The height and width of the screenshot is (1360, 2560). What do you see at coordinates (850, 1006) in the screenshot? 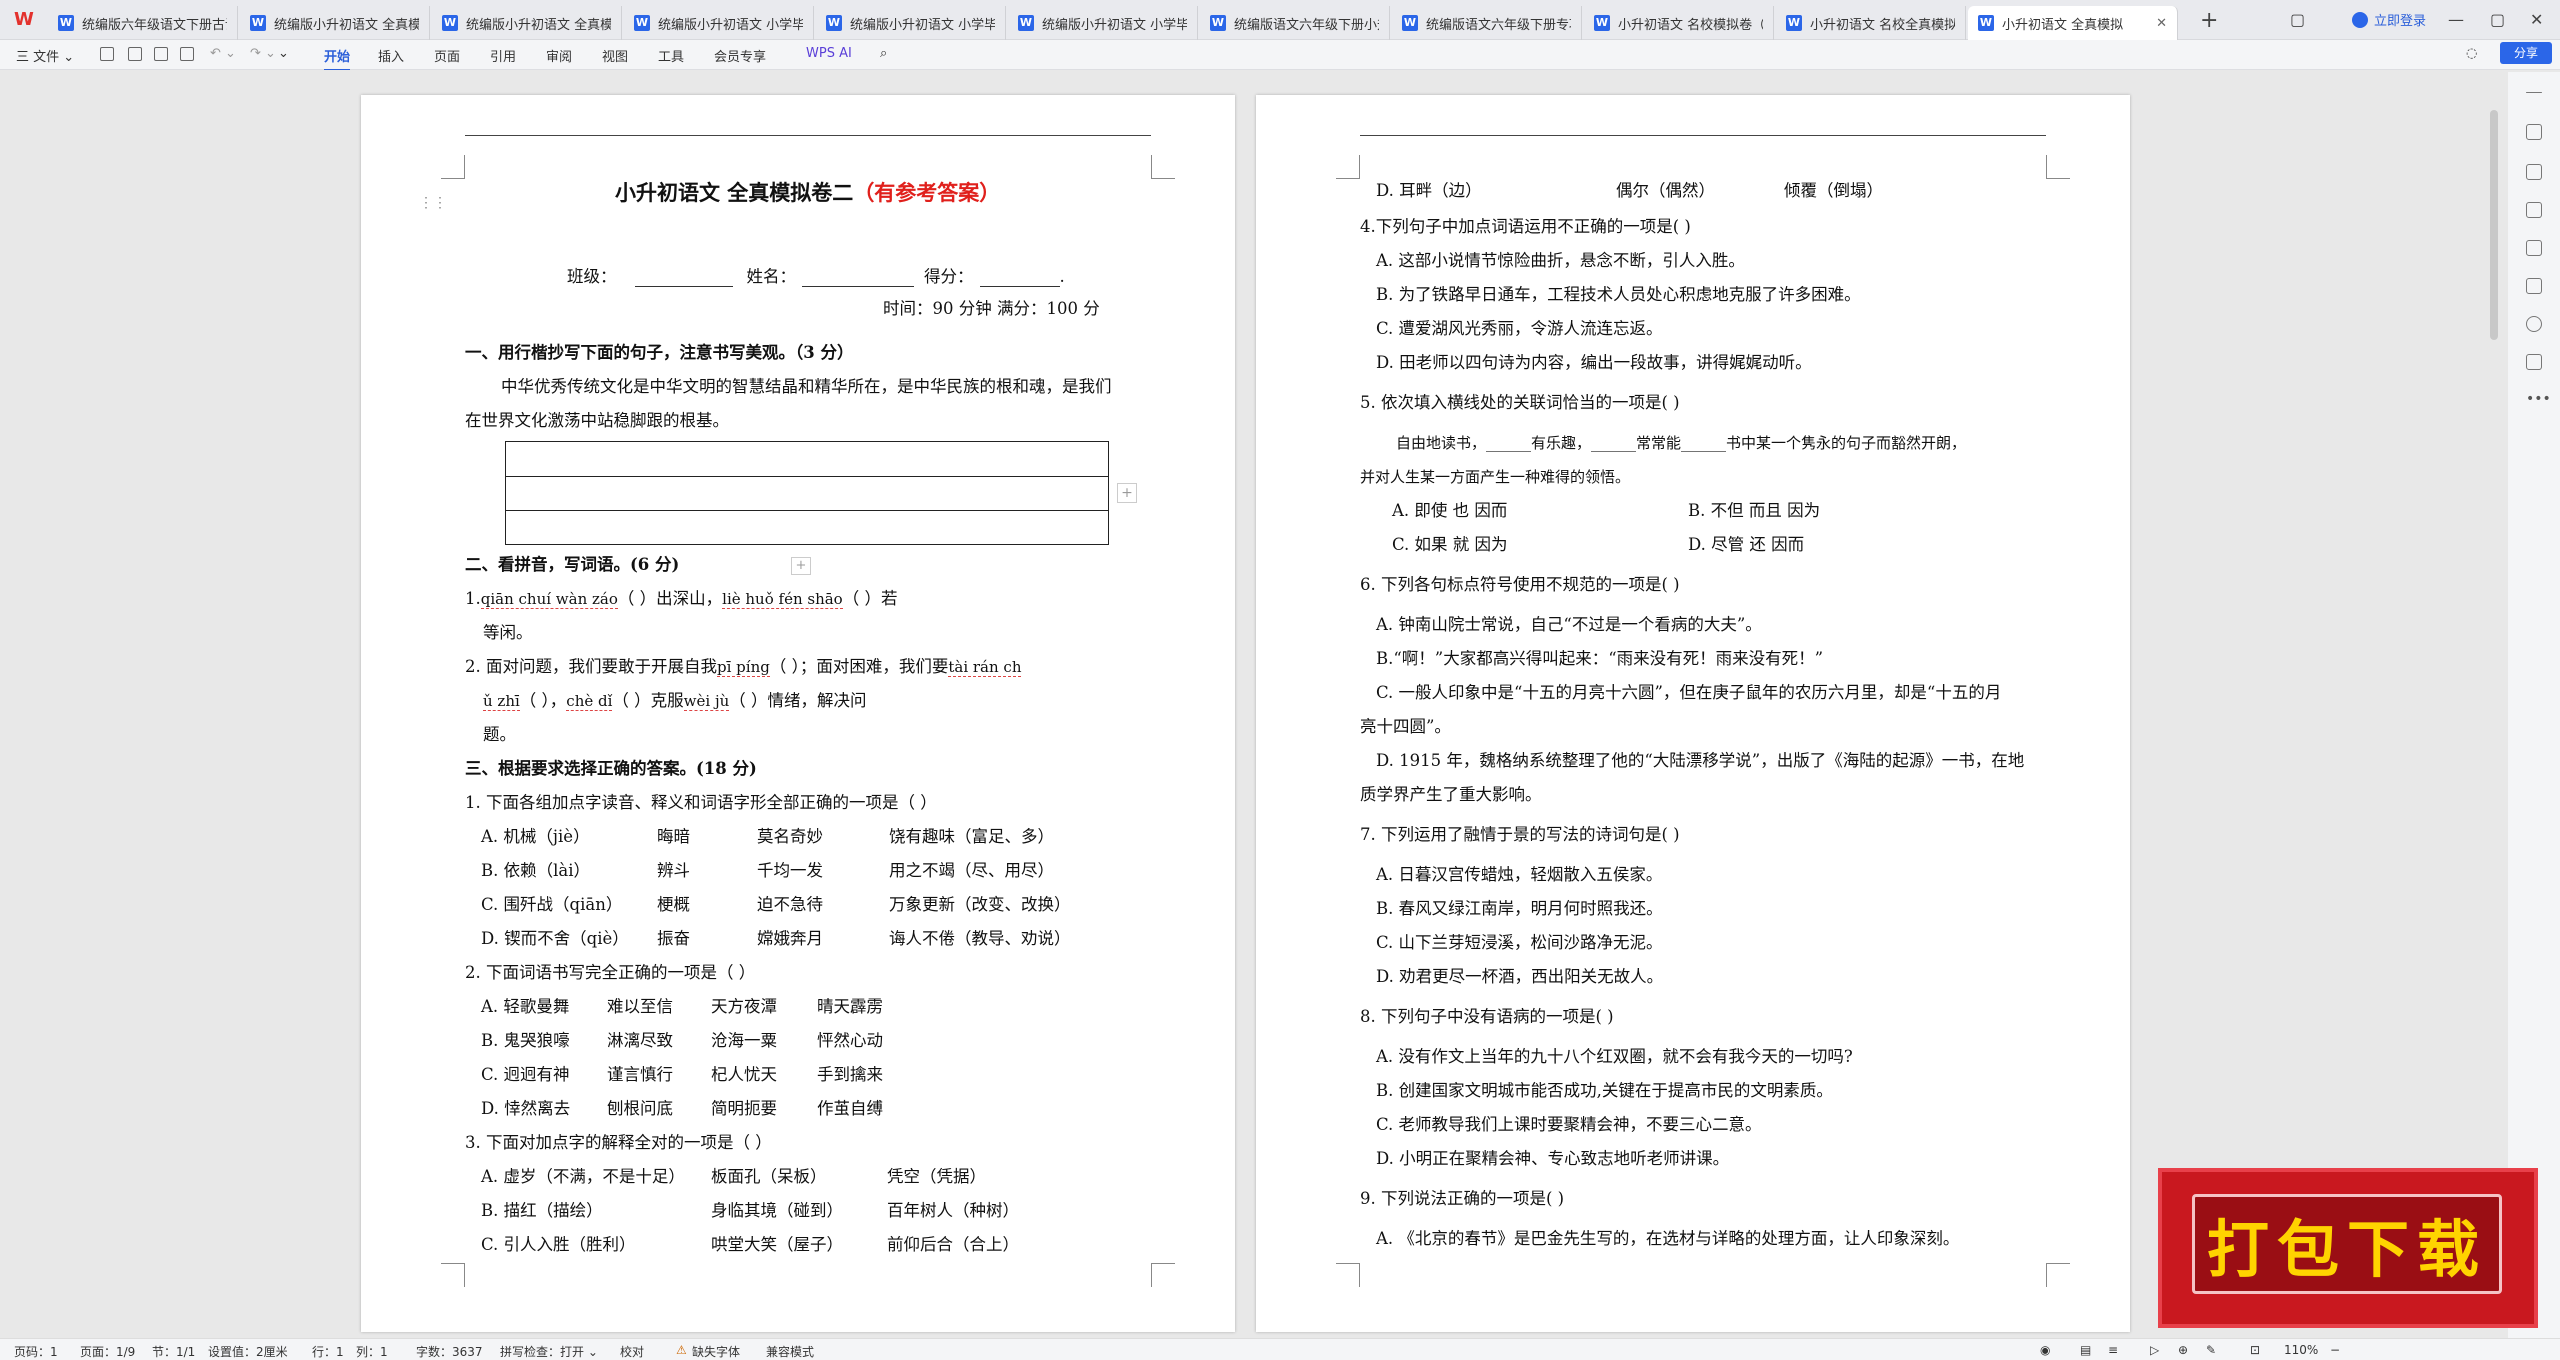
I see `option-cell: 晴天霹雳` at bounding box center [850, 1006].